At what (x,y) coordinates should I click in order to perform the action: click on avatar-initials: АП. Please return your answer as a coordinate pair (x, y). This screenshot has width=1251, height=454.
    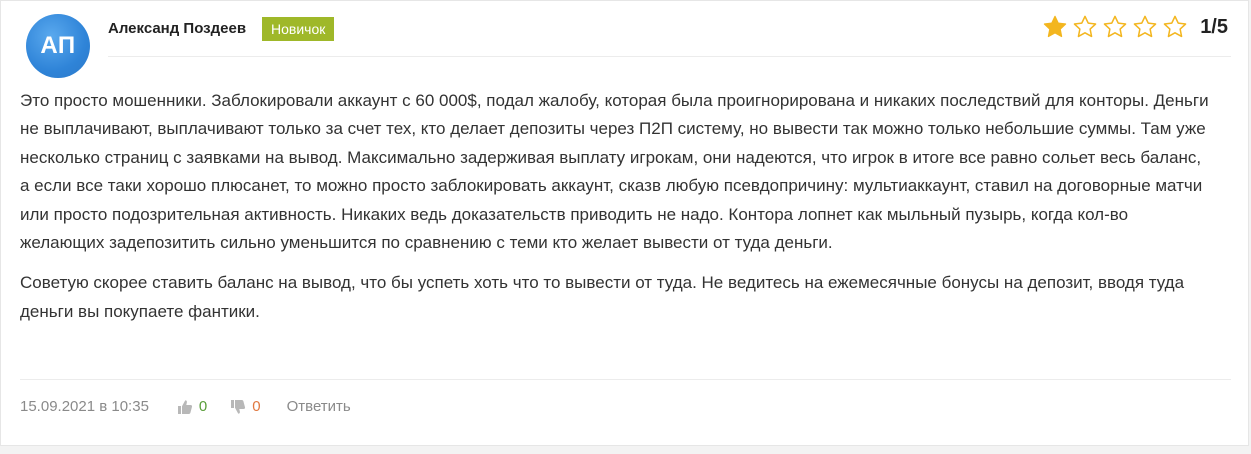
    Looking at the image, I should click on (58, 45).